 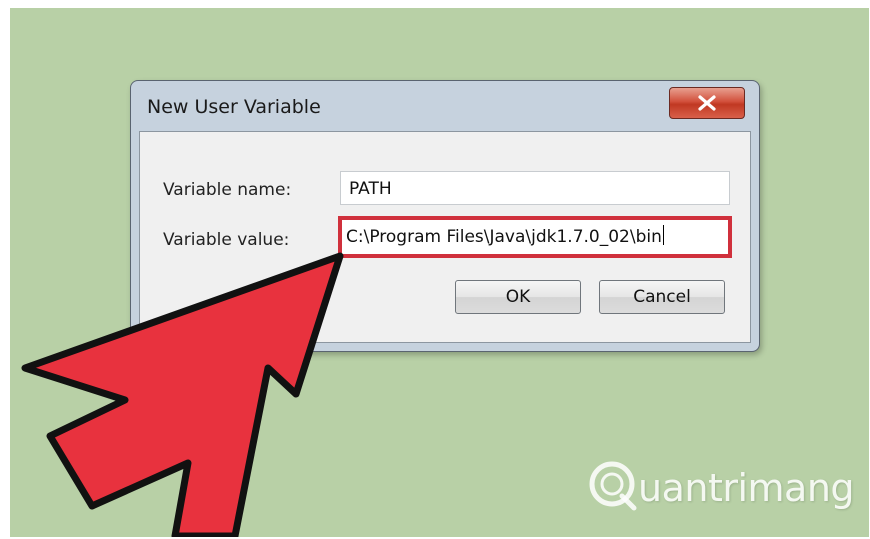 What do you see at coordinates (613, 486) in the screenshot?
I see `quantrimang-logo-icon` at bounding box center [613, 486].